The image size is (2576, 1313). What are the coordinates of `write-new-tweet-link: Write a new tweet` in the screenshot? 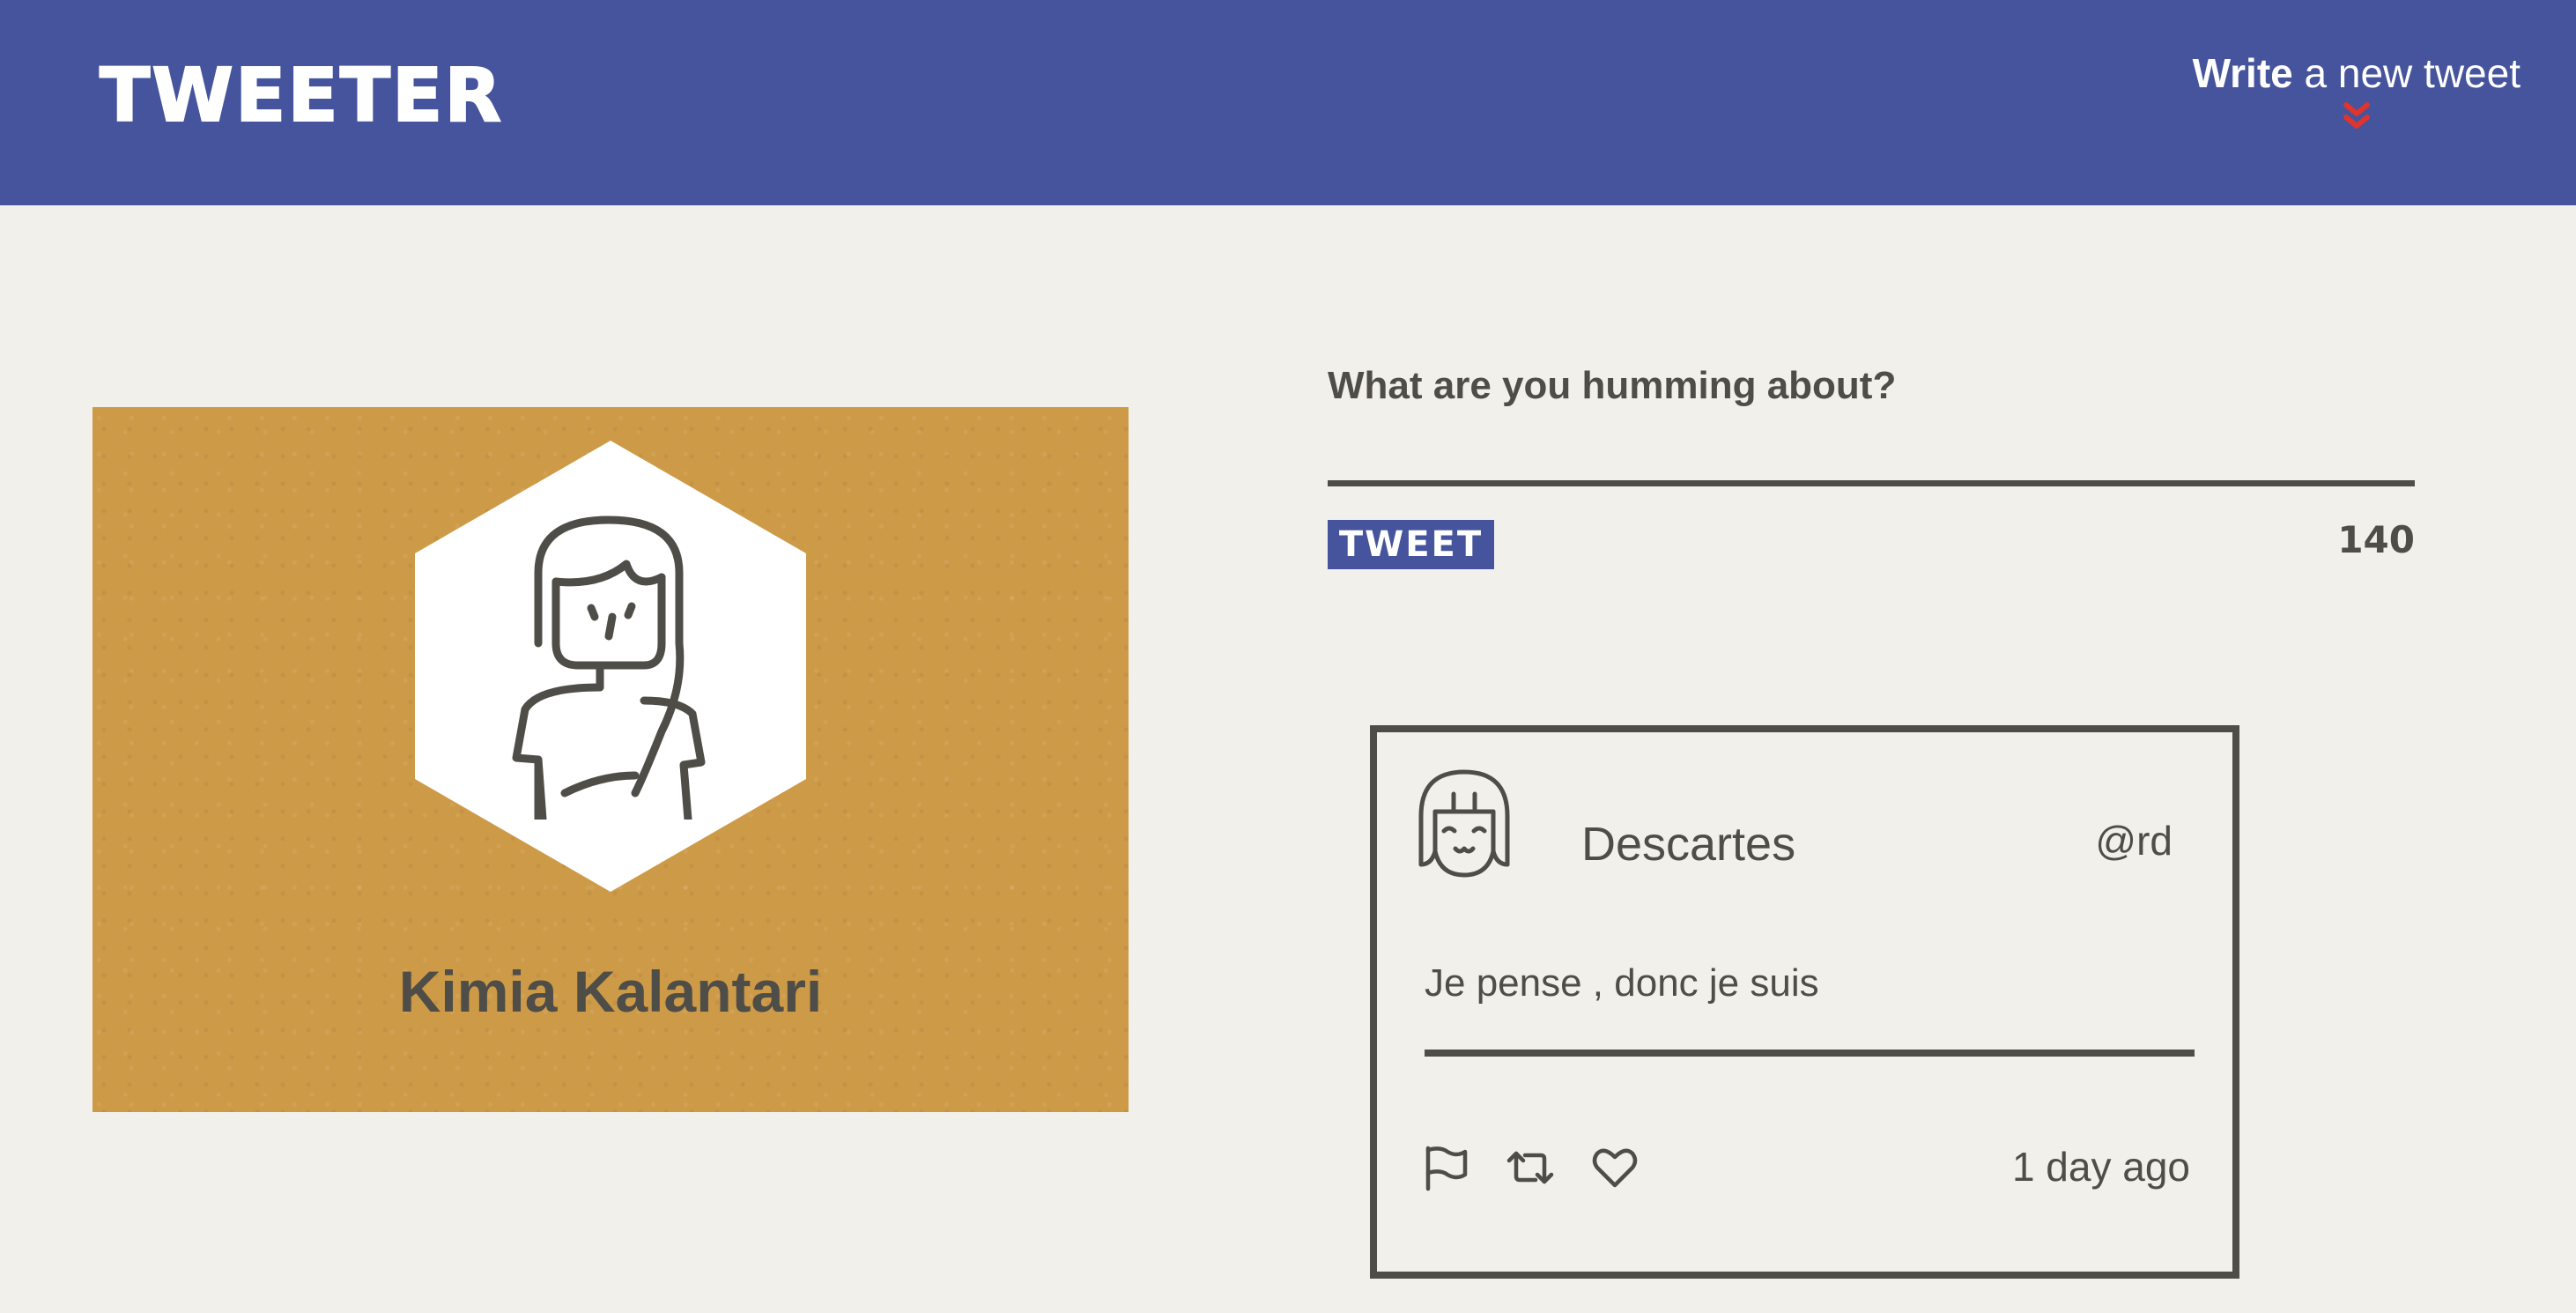 It's located at (2356, 93).